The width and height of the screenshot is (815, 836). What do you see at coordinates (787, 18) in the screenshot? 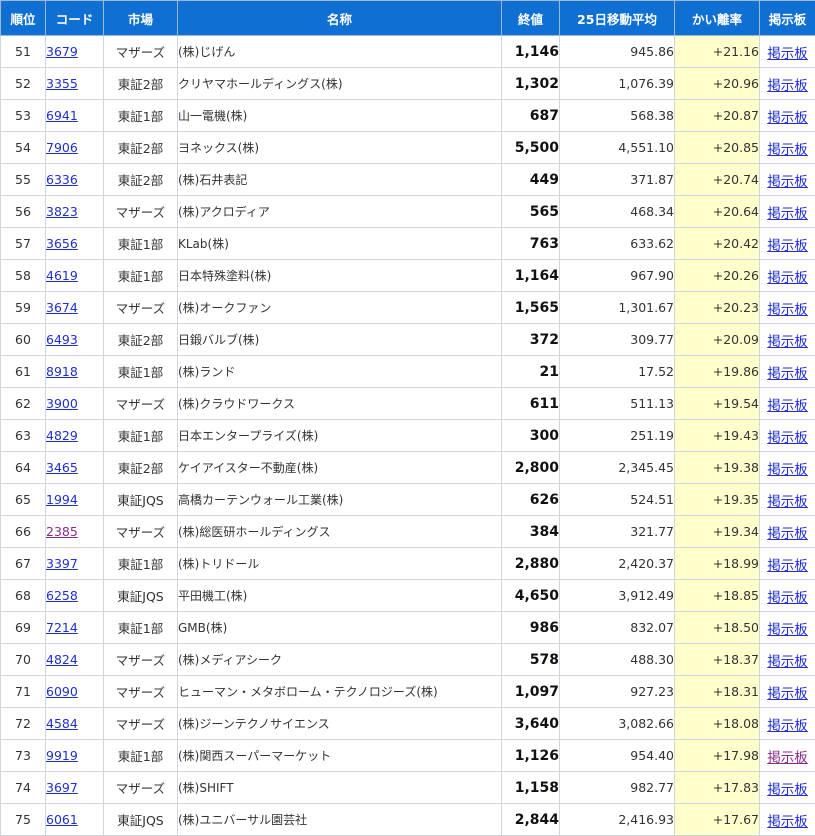
I see `header-board: 掲示板` at bounding box center [787, 18].